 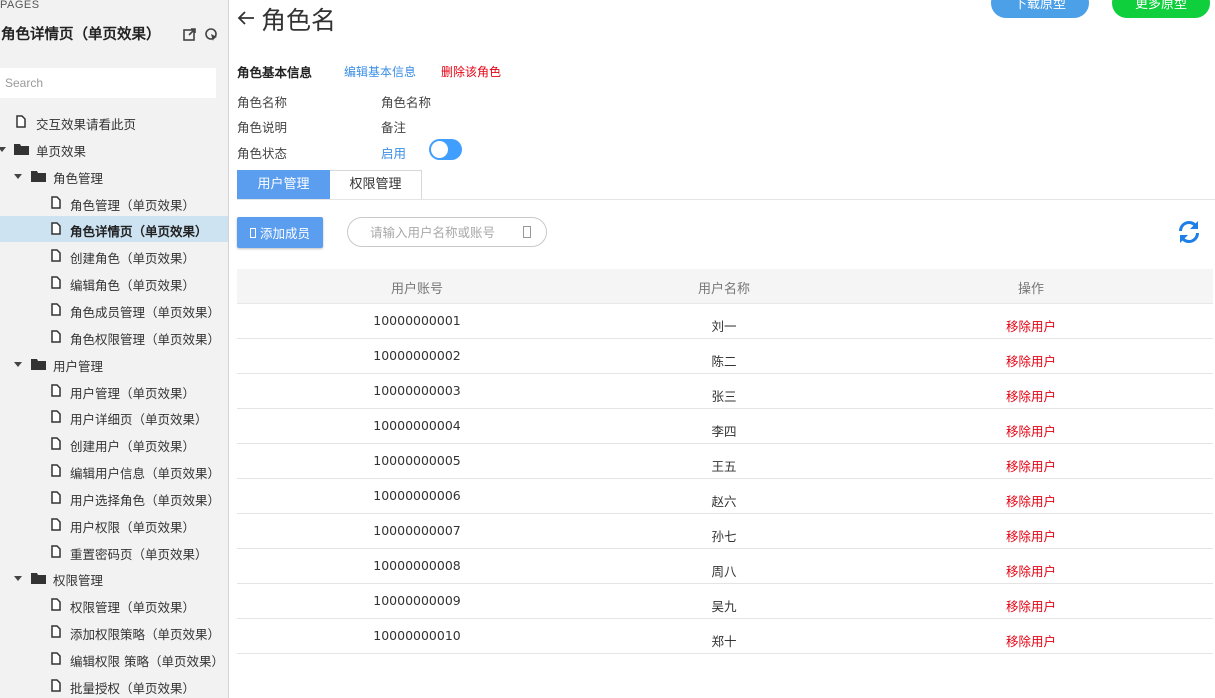 What do you see at coordinates (262, 102) in the screenshot?
I see `role-name-label: 角色名称` at bounding box center [262, 102].